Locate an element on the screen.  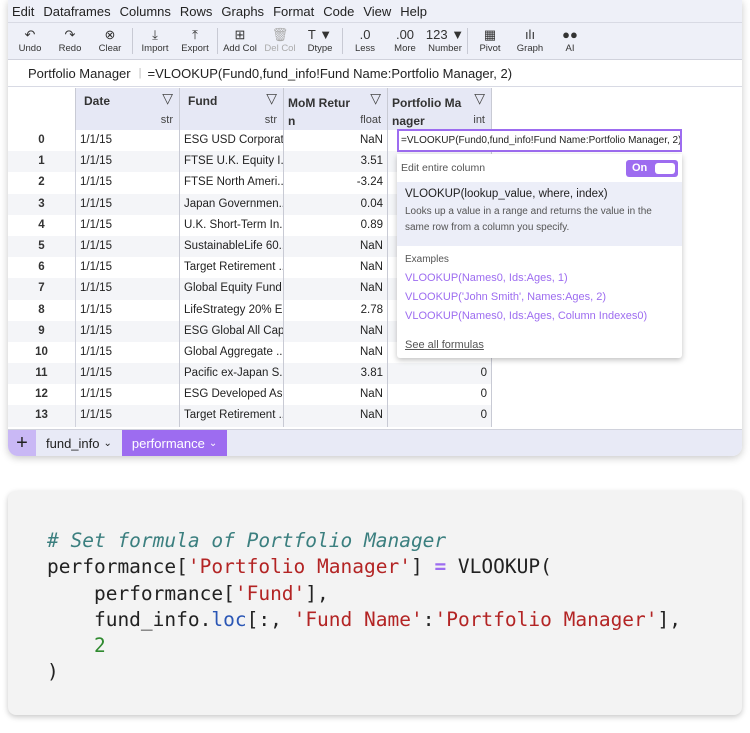
more-button: .00 More is located at coordinates (405, 41).